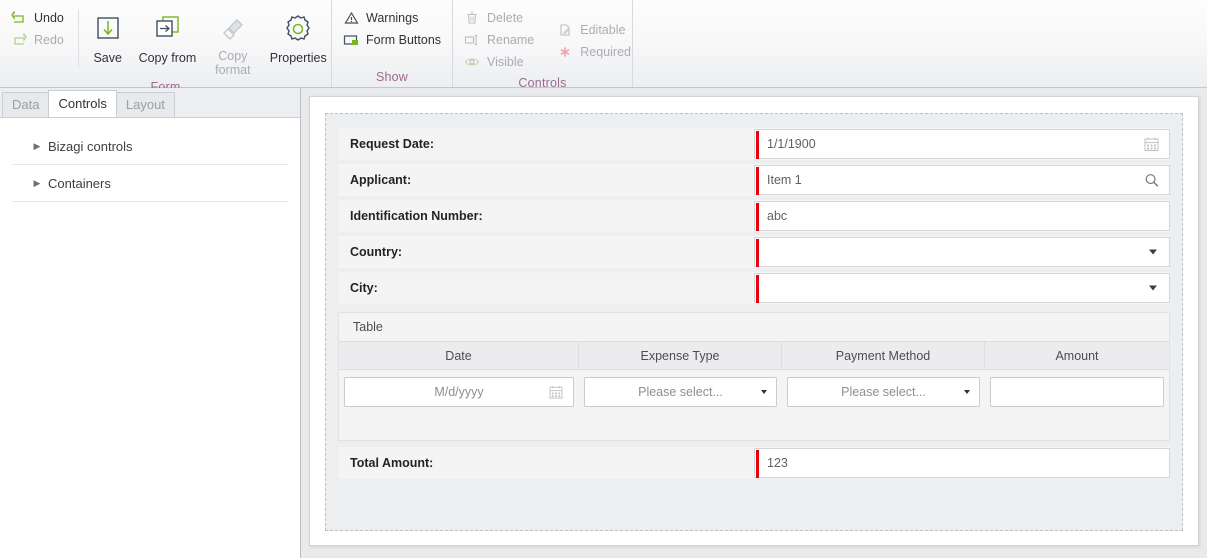 The height and width of the screenshot is (558, 1207). Describe the element at coordinates (565, 30) in the screenshot. I see `editable-page-icon` at that location.